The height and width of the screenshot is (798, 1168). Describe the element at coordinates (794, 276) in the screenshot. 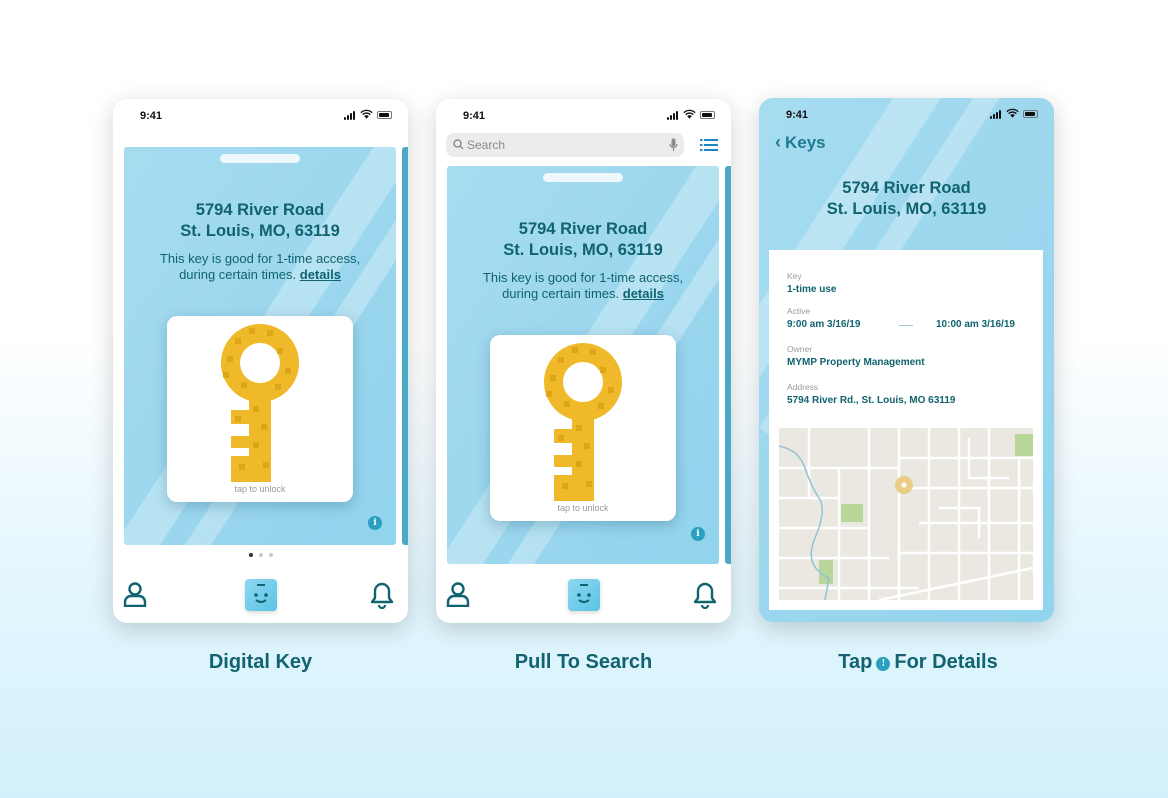

I see `key-label: Key` at that location.